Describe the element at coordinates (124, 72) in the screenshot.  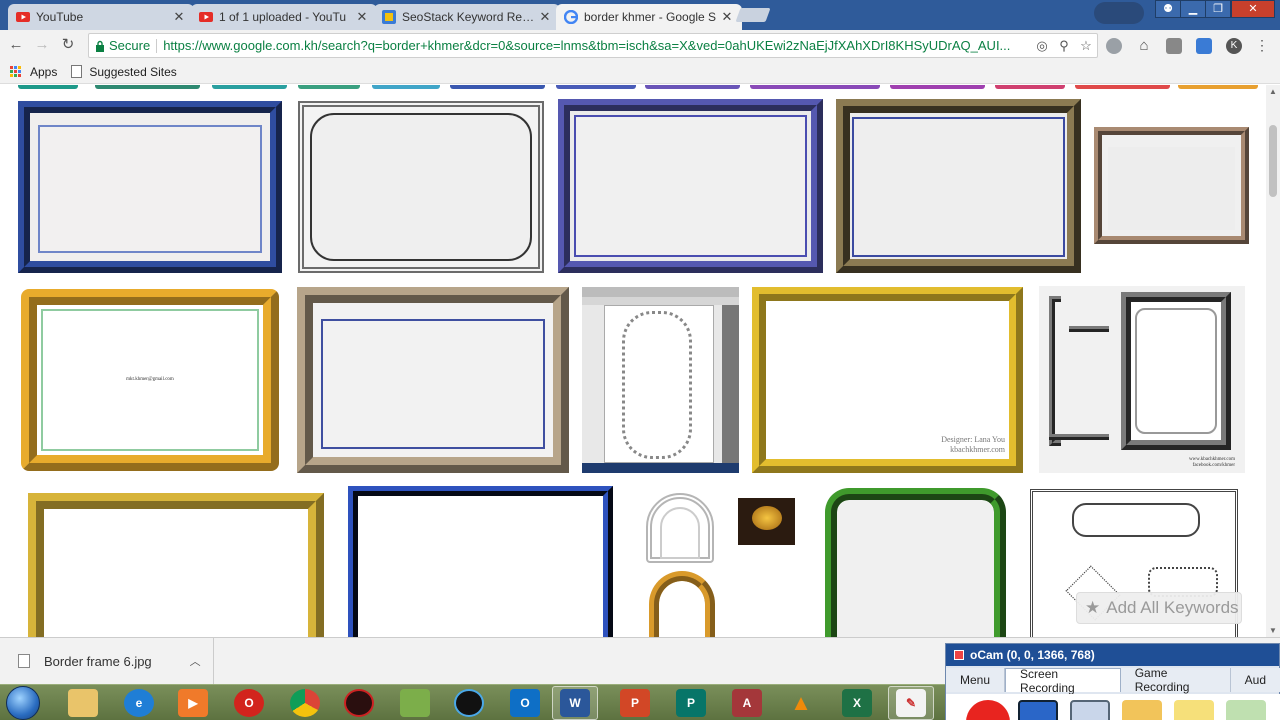
I see `bookmark-suggested-sites: Suggested Sites` at that location.